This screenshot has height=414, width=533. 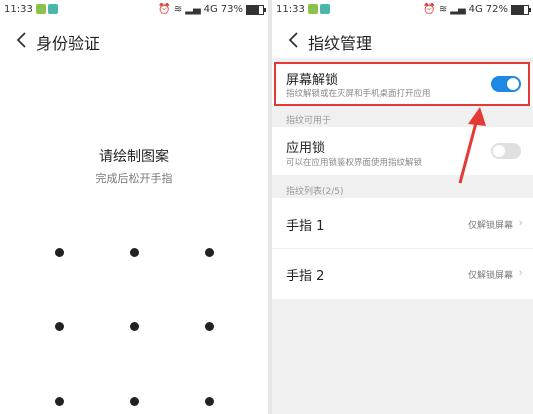 What do you see at coordinates (134, 40) in the screenshot?
I see `title-bar: 身份验证` at bounding box center [134, 40].